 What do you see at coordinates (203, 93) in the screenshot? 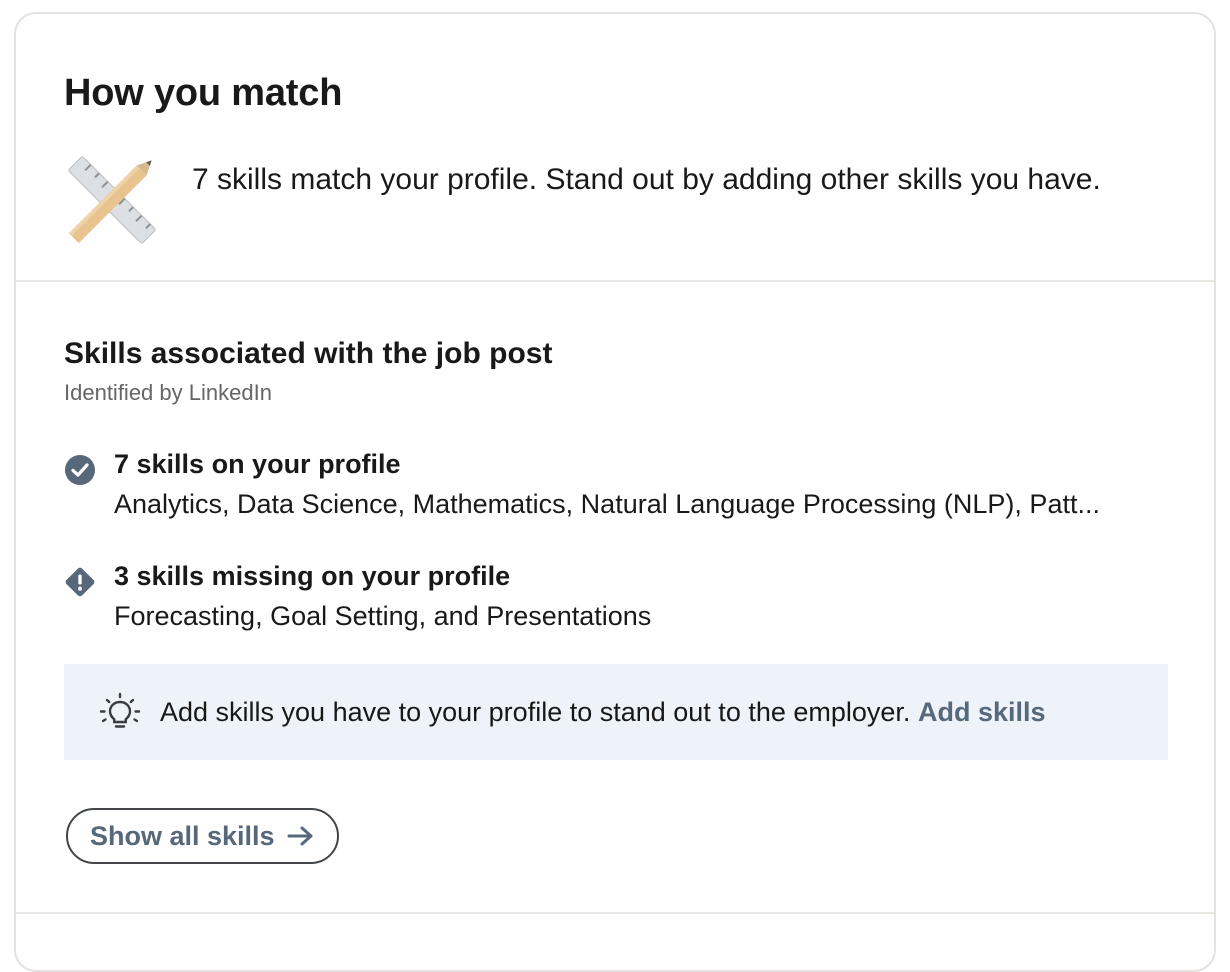
I see `card-title: How you match` at bounding box center [203, 93].